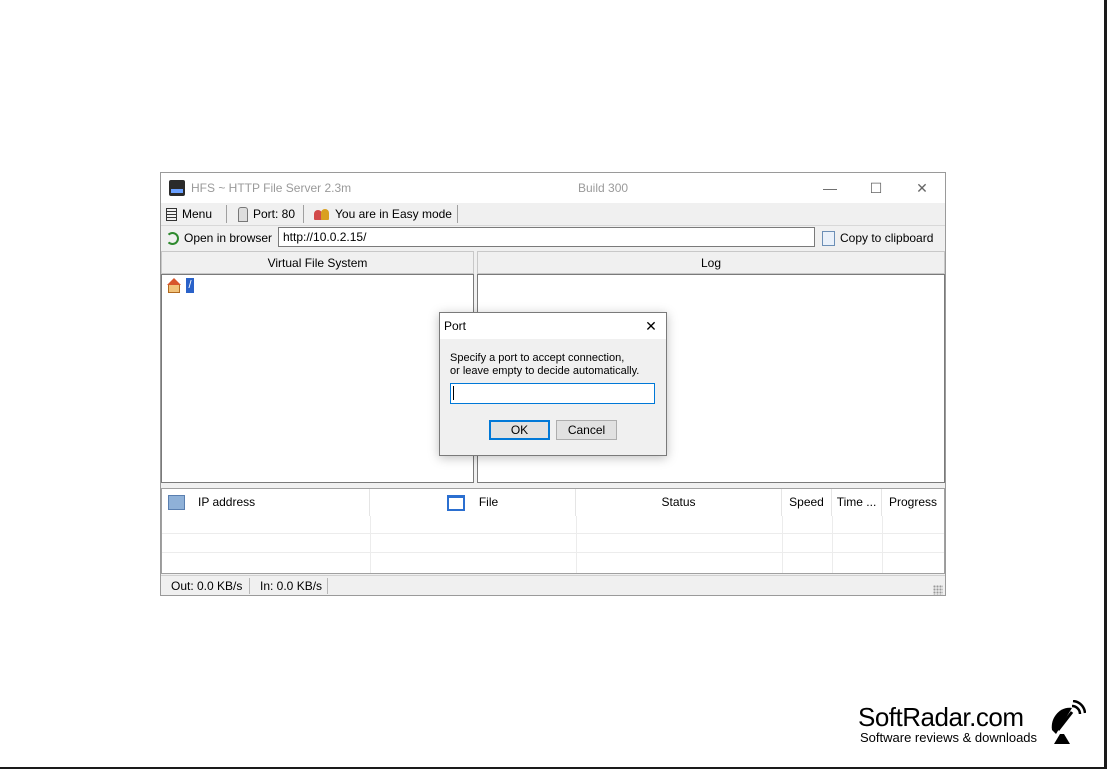 The image size is (1107, 769). Describe the element at coordinates (473, 502) in the screenshot. I see `col-file: File` at that location.